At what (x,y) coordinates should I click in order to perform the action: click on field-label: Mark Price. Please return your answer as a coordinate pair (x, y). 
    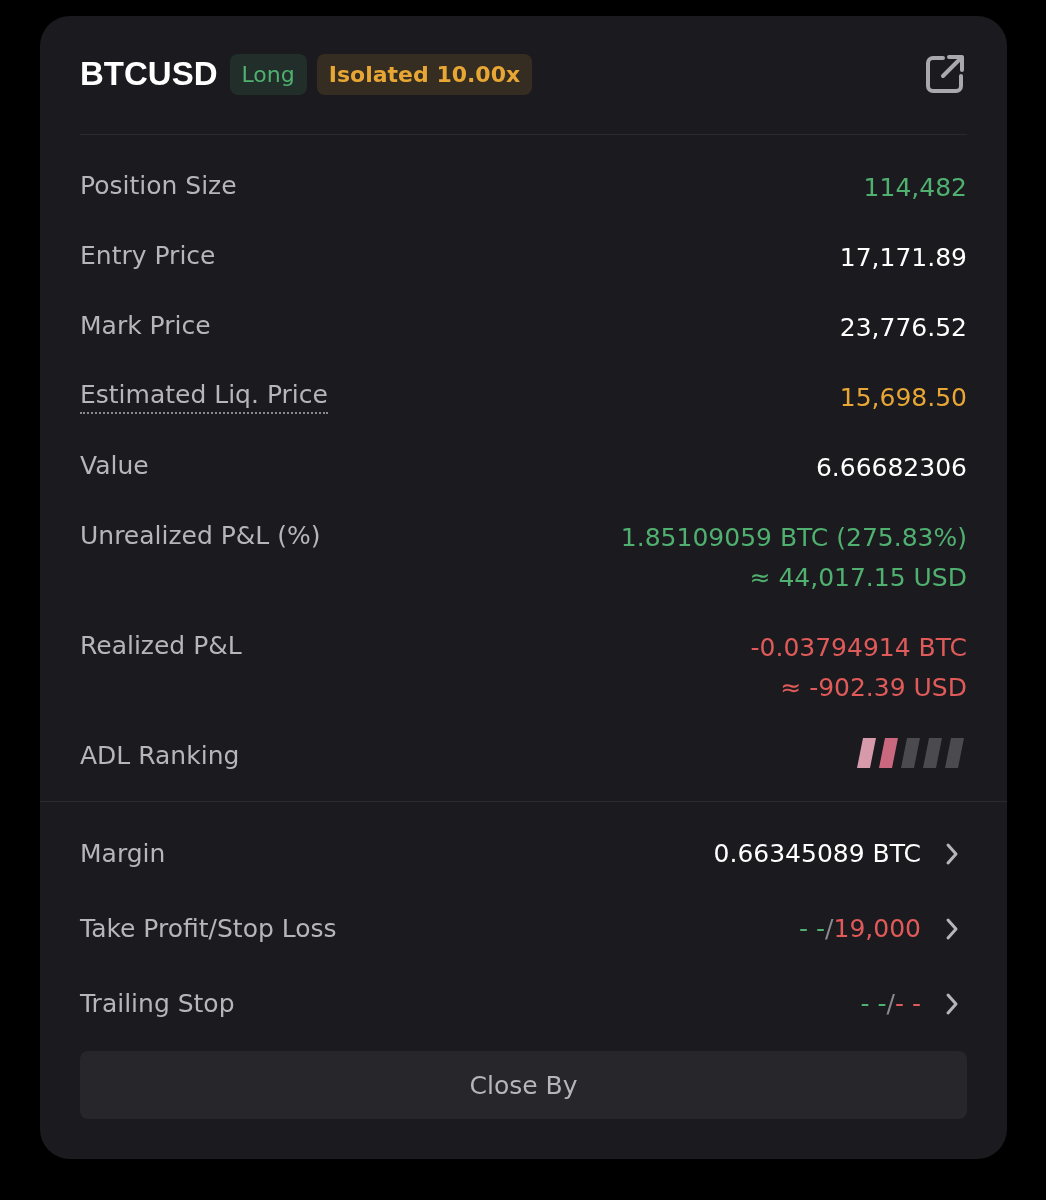
    Looking at the image, I should click on (145, 326).